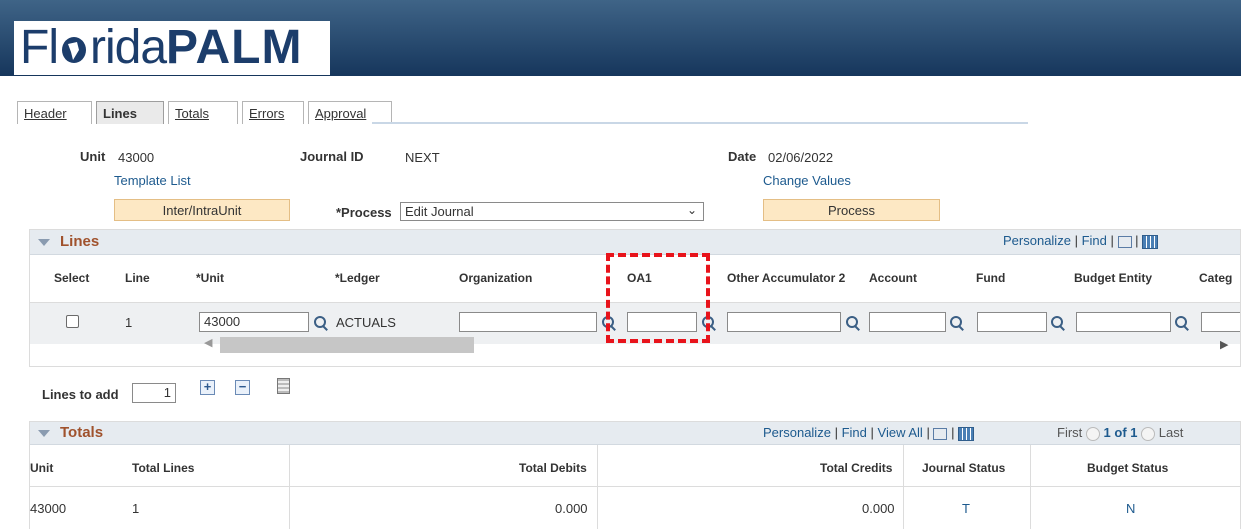 This screenshot has width=1241, height=529. What do you see at coordinates (283, 386) in the screenshot?
I see `calculator-icon` at bounding box center [283, 386].